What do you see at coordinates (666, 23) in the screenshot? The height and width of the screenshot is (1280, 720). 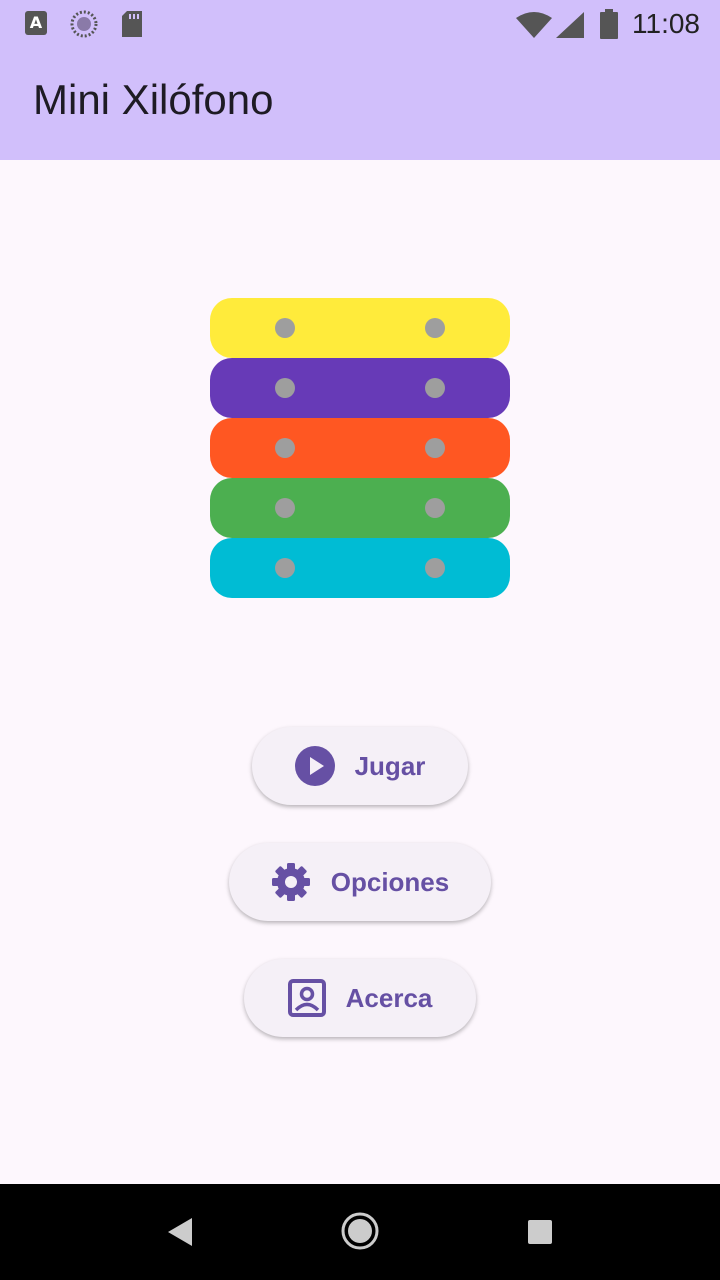 I see `status-time: 11:08` at bounding box center [666, 23].